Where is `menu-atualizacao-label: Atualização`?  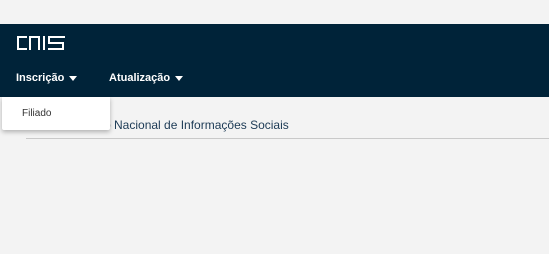
menu-atualizacao-label: Atualização is located at coordinates (140, 78).